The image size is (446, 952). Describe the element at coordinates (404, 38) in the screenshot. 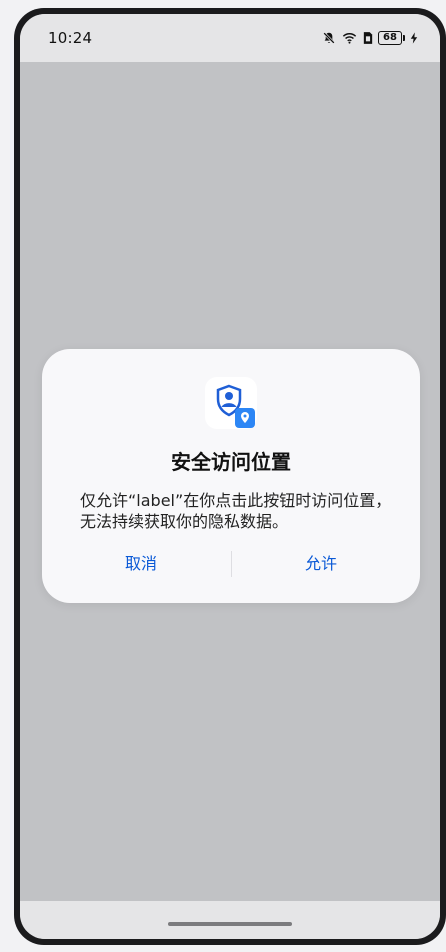

I see `battery-tip` at that location.